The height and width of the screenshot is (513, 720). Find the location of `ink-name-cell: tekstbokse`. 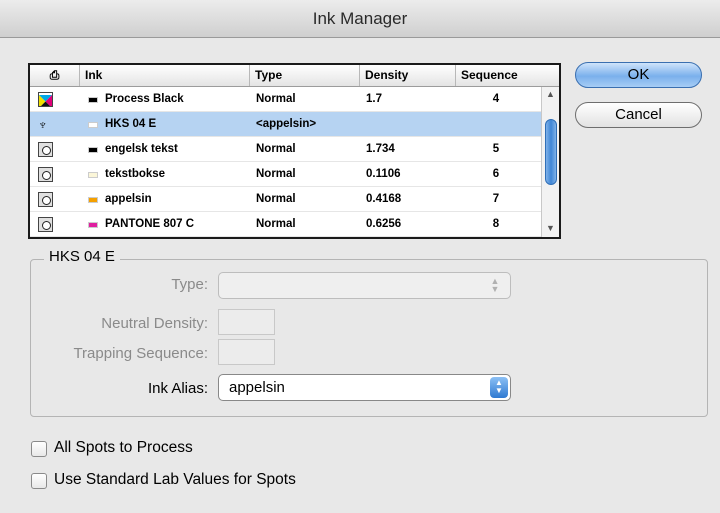

ink-name-cell: tekstbokse is located at coordinates (165, 174).